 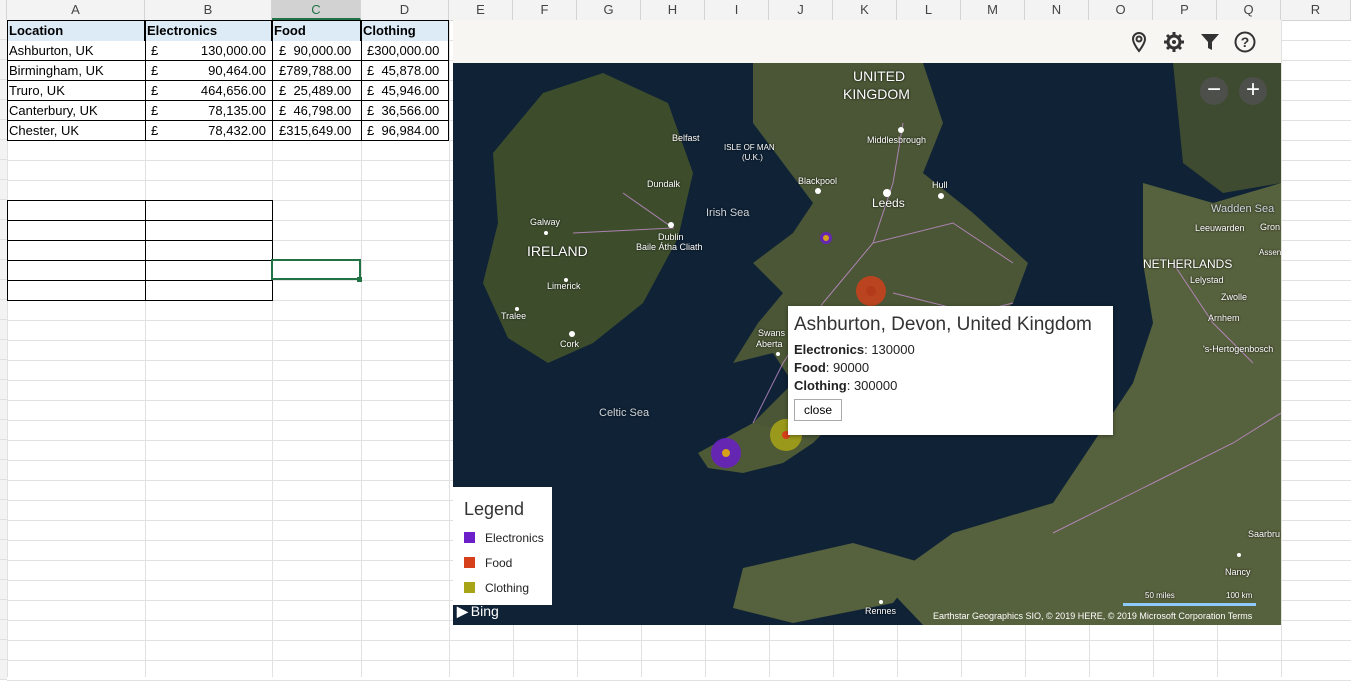 I want to click on cell-clothing: £ 45,878.00, so click(x=405, y=71).